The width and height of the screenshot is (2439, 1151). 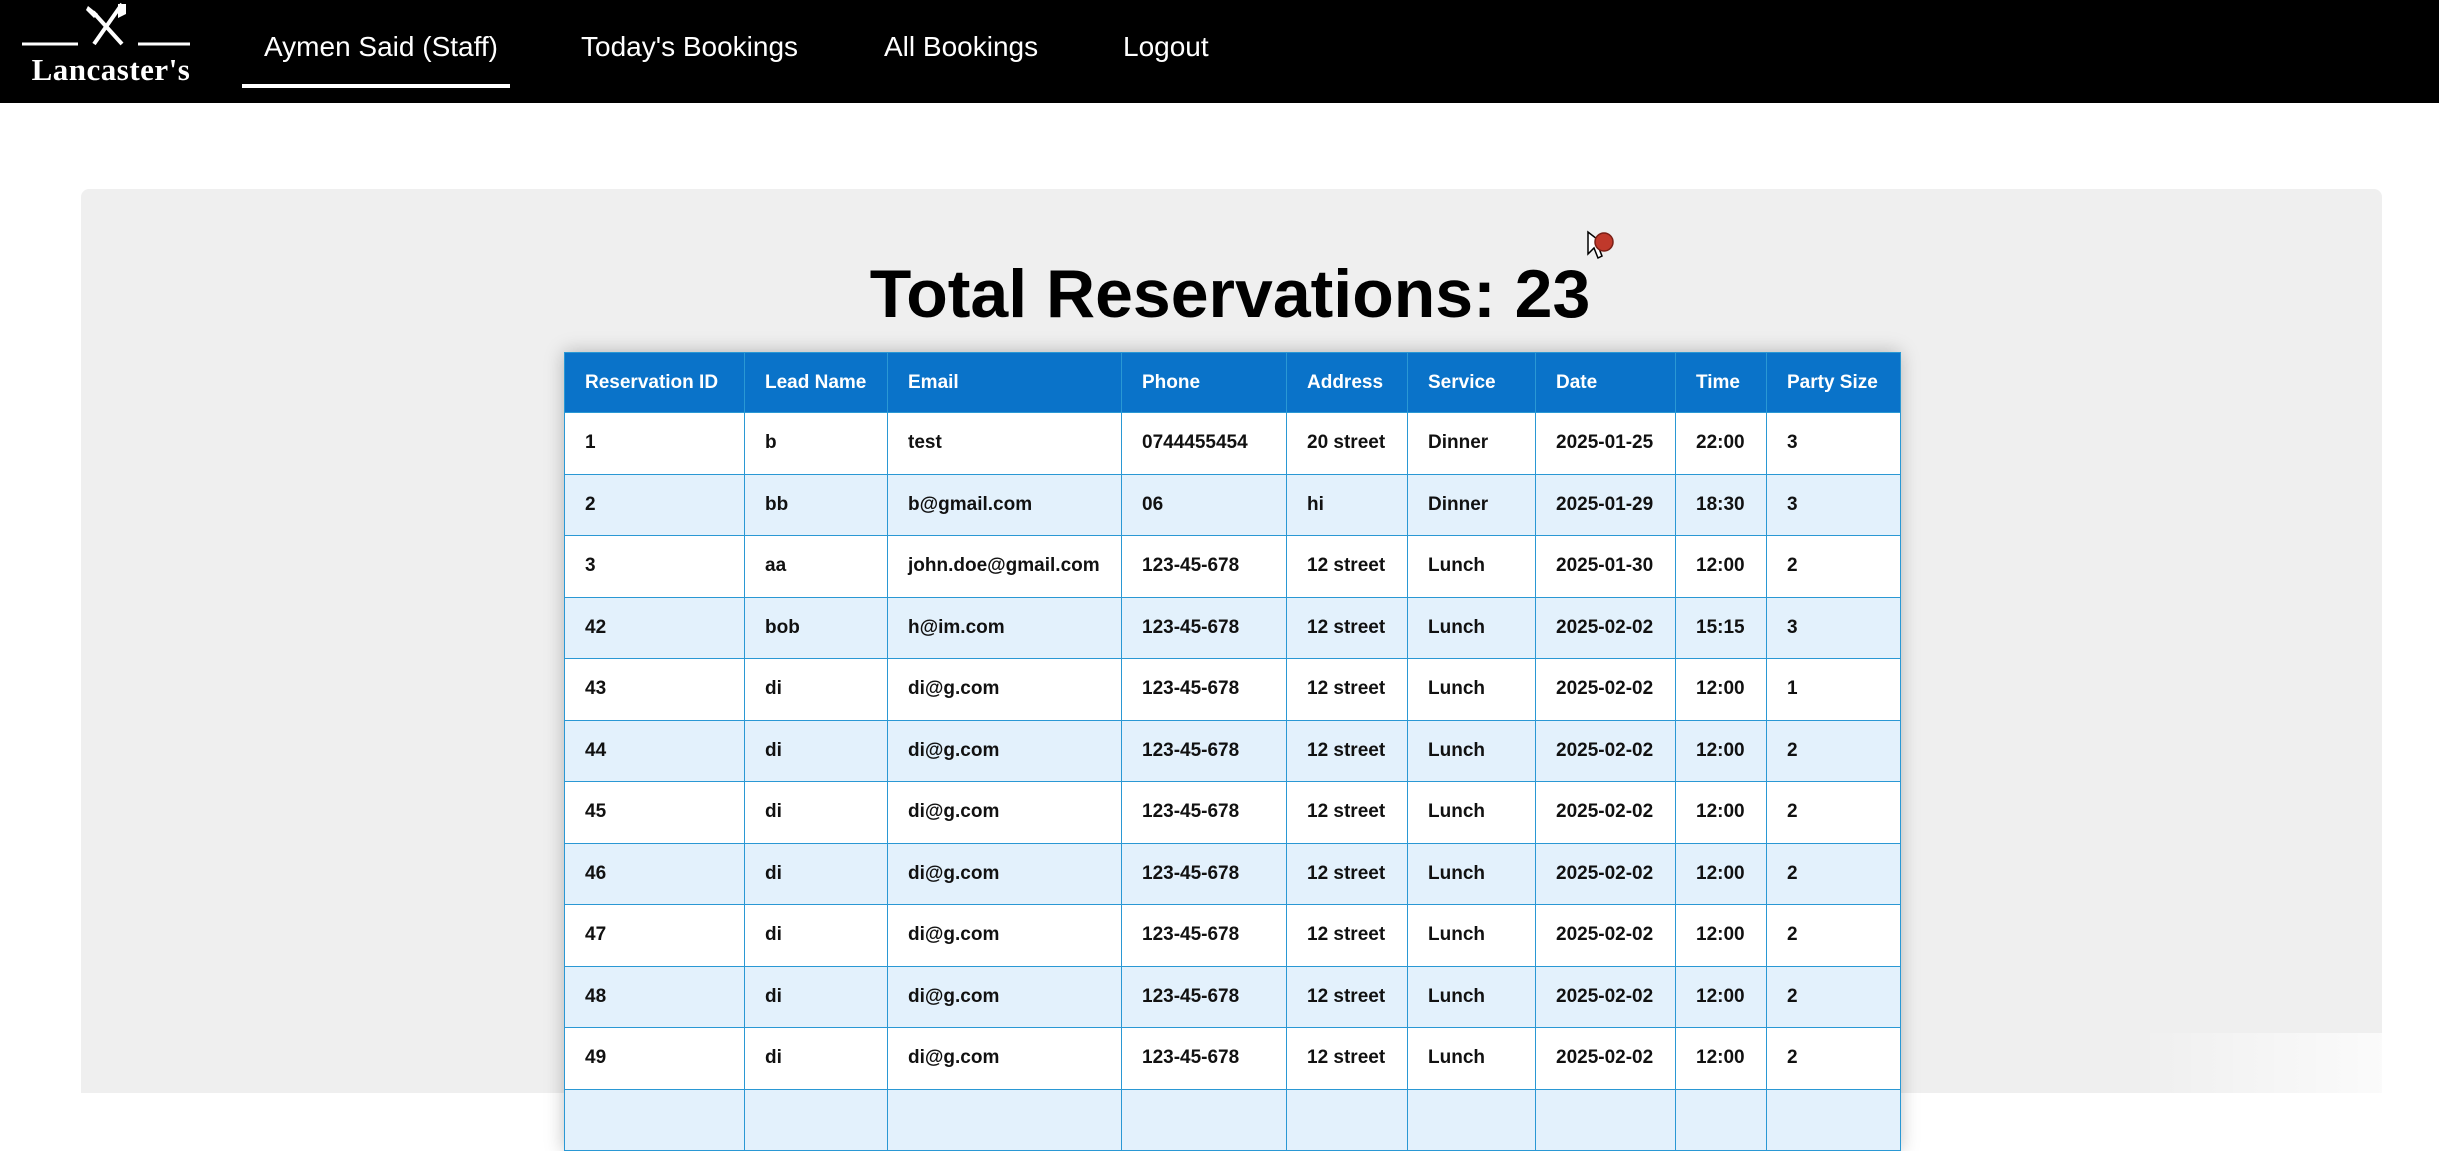 What do you see at coordinates (1721, 444) in the screenshot?
I see `cell-time: 22:00` at bounding box center [1721, 444].